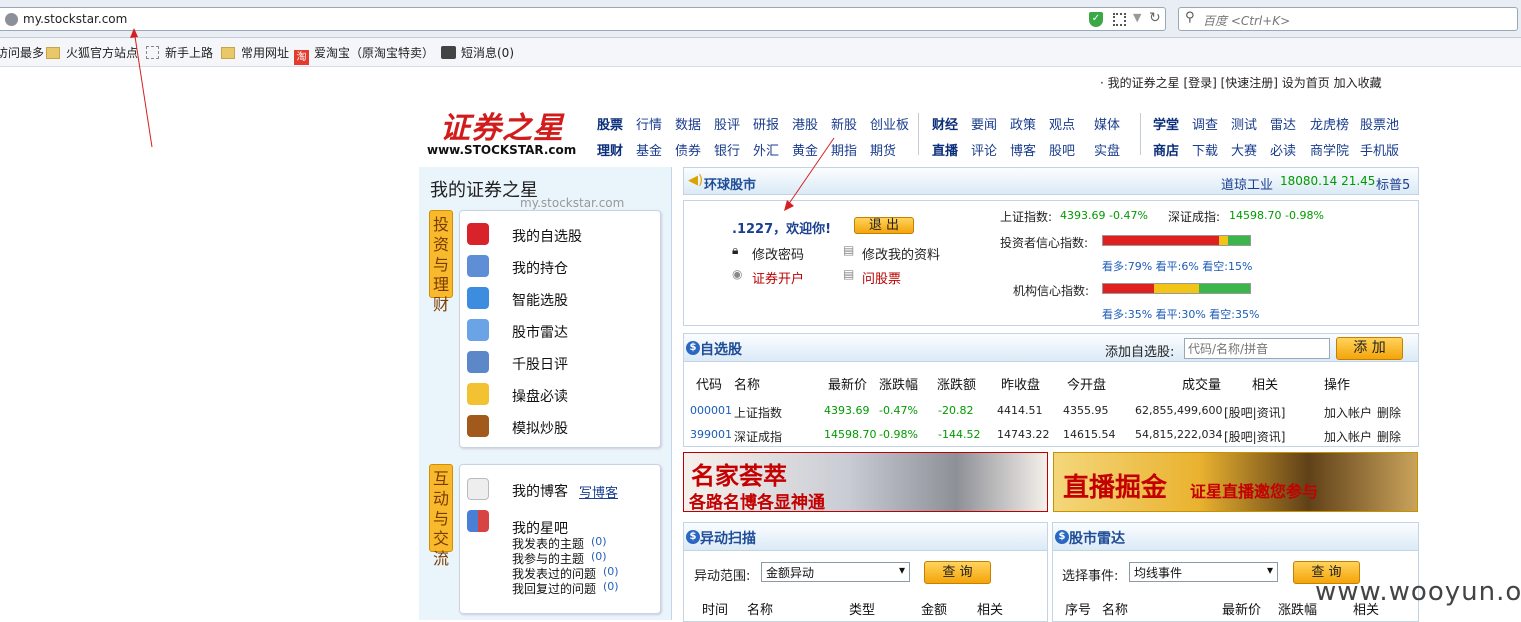 Image resolution: width=1521 pixels, height=622 pixels. What do you see at coordinates (883, 149) in the screenshot?
I see `nav-item-row2-7: 期货` at bounding box center [883, 149].